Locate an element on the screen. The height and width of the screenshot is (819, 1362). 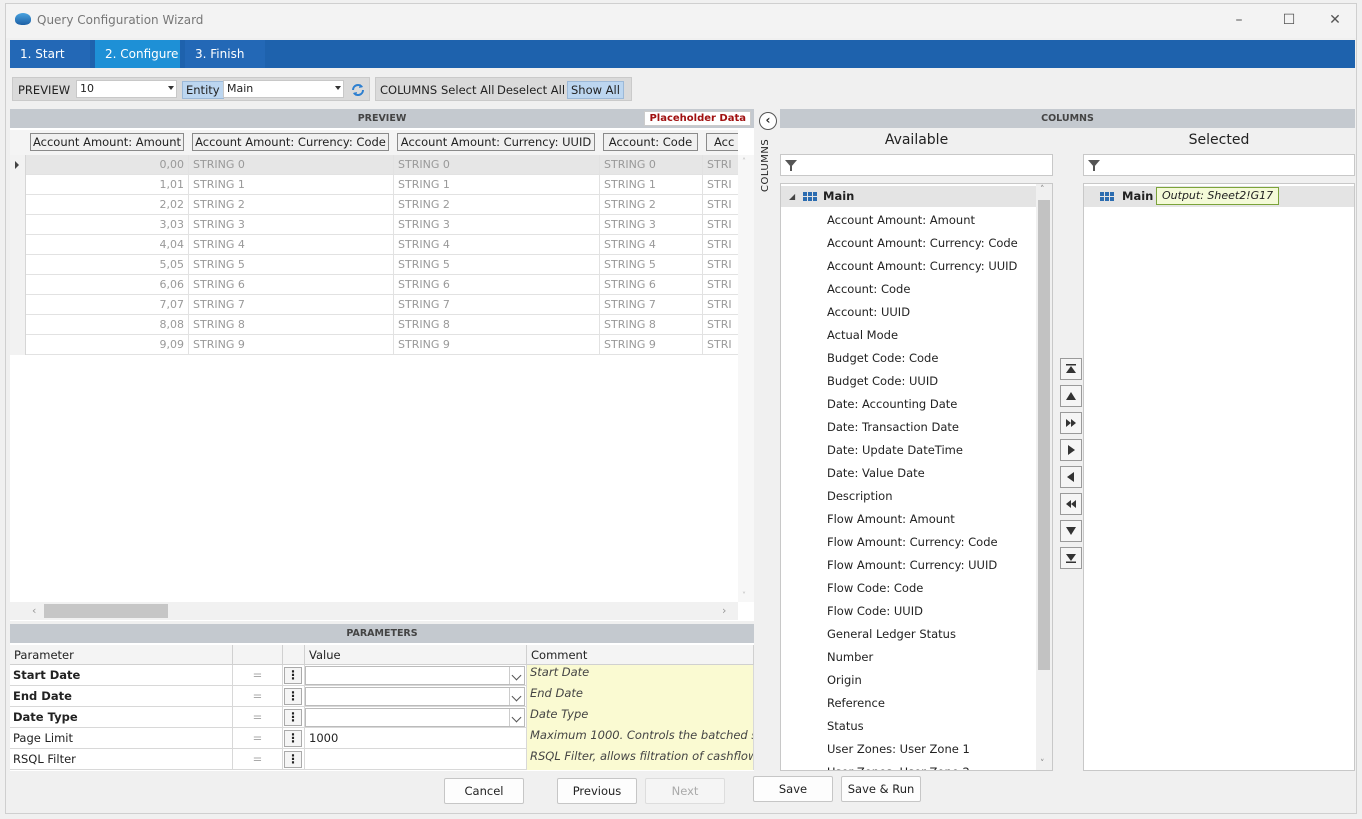
table-row: 4,04 STRING 4 STRING 4 STRING 4 STRI is located at coordinates (374, 245).